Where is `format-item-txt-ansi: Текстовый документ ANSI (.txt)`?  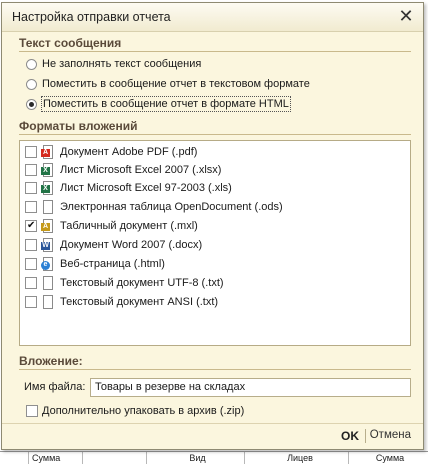 format-item-txt-ansi: Текстовый документ ANSI (.txt) is located at coordinates (121, 302).